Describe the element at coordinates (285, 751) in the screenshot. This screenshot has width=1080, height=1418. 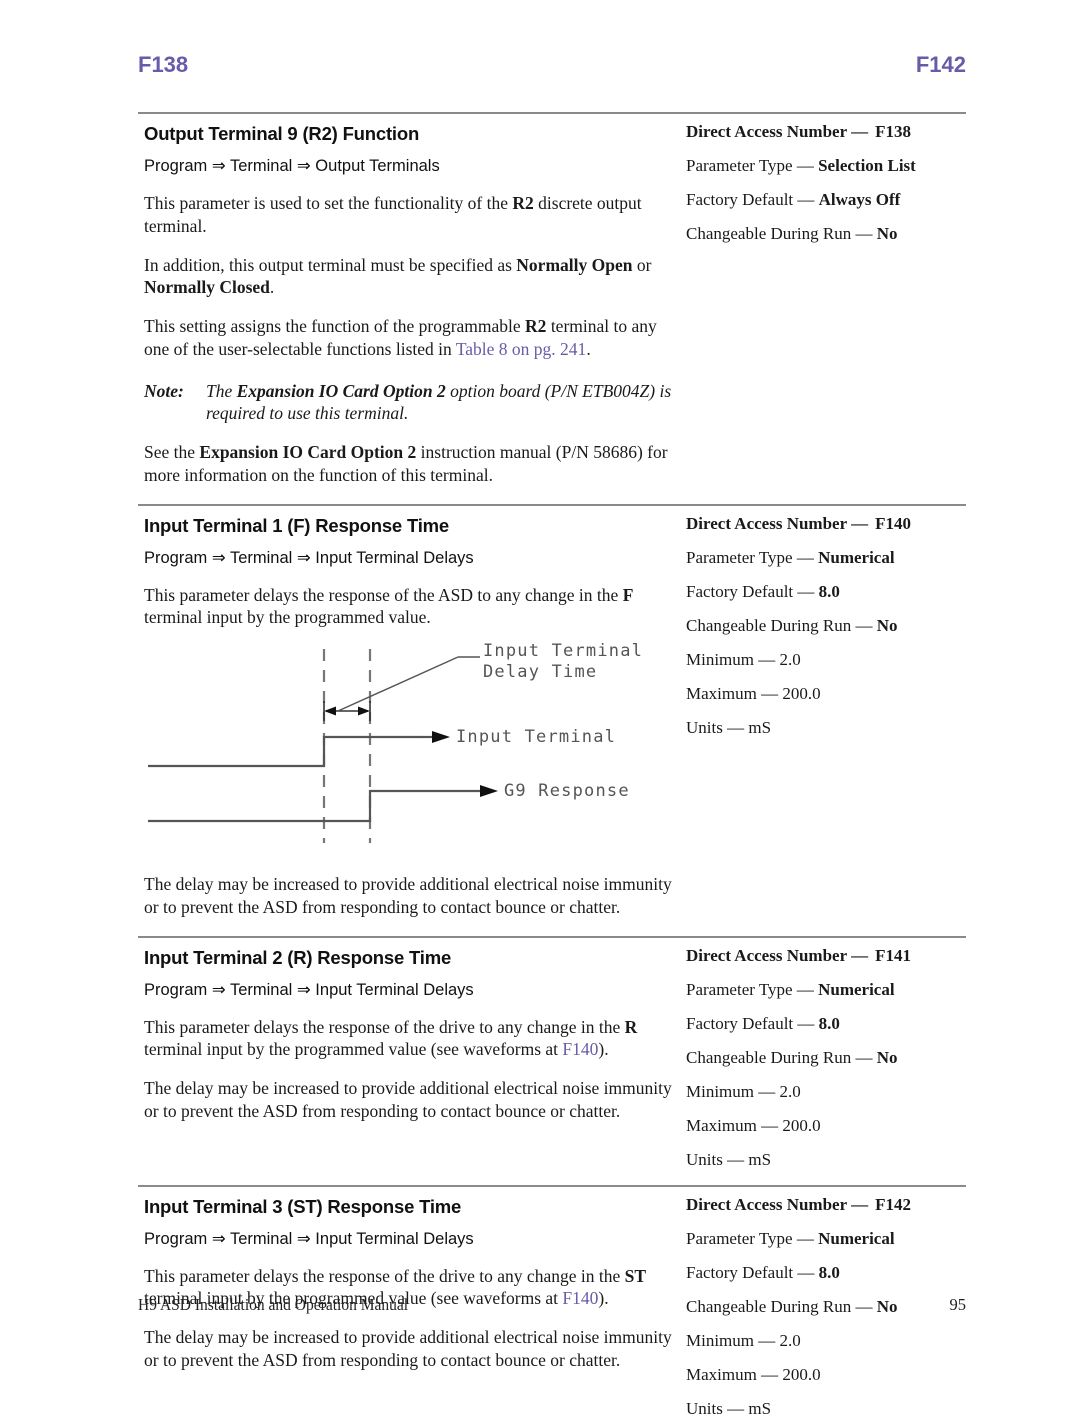
I see `input-terminal-waveform` at that location.